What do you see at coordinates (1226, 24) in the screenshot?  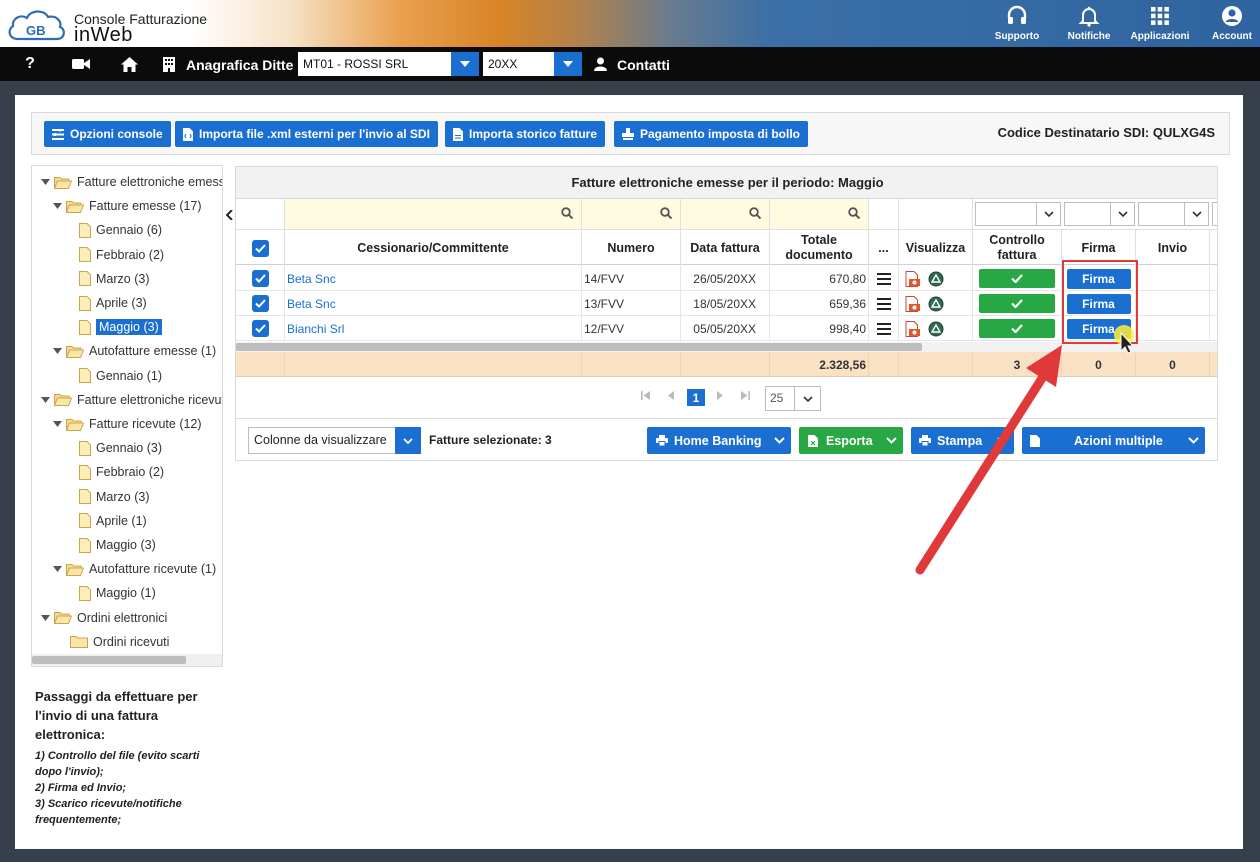 I see `account-button: Account` at bounding box center [1226, 24].